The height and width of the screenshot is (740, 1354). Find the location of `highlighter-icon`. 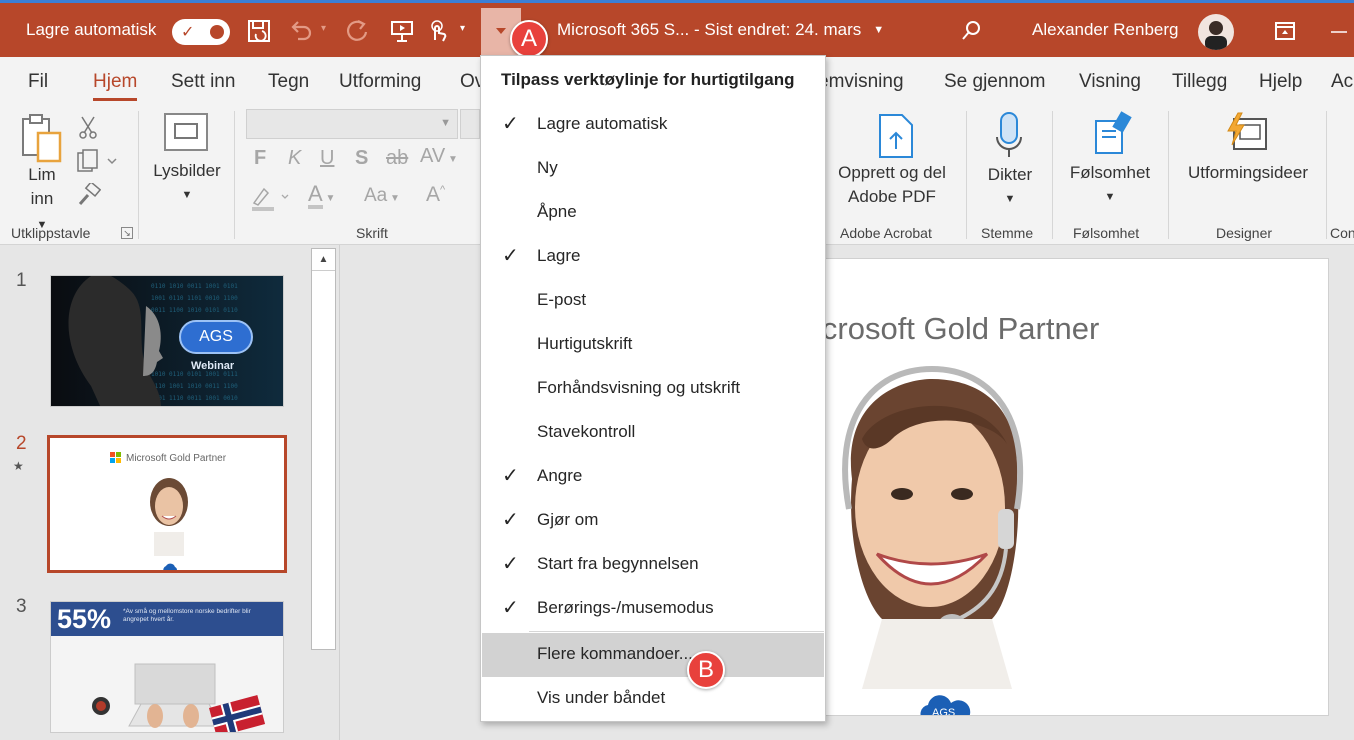

highlighter-icon is located at coordinates (270, 200).